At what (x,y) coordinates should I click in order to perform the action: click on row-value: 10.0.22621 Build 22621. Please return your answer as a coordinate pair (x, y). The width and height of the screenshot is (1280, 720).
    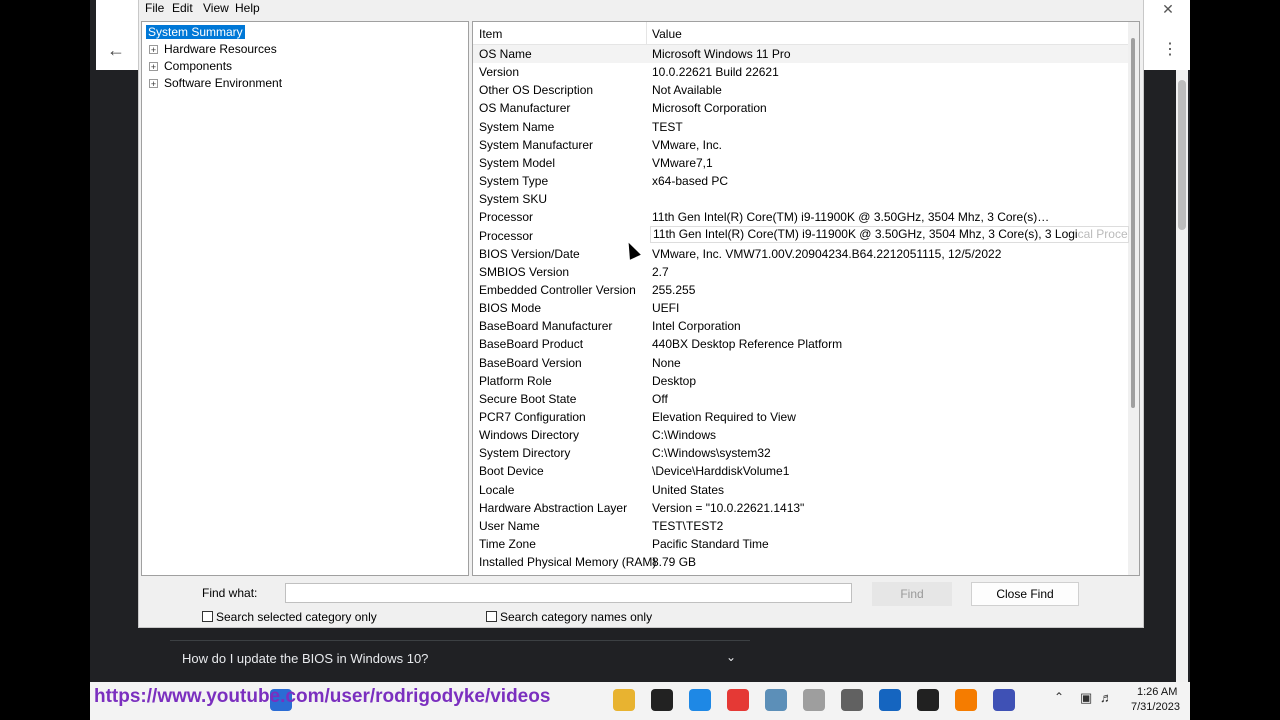
    Looking at the image, I should click on (715, 72).